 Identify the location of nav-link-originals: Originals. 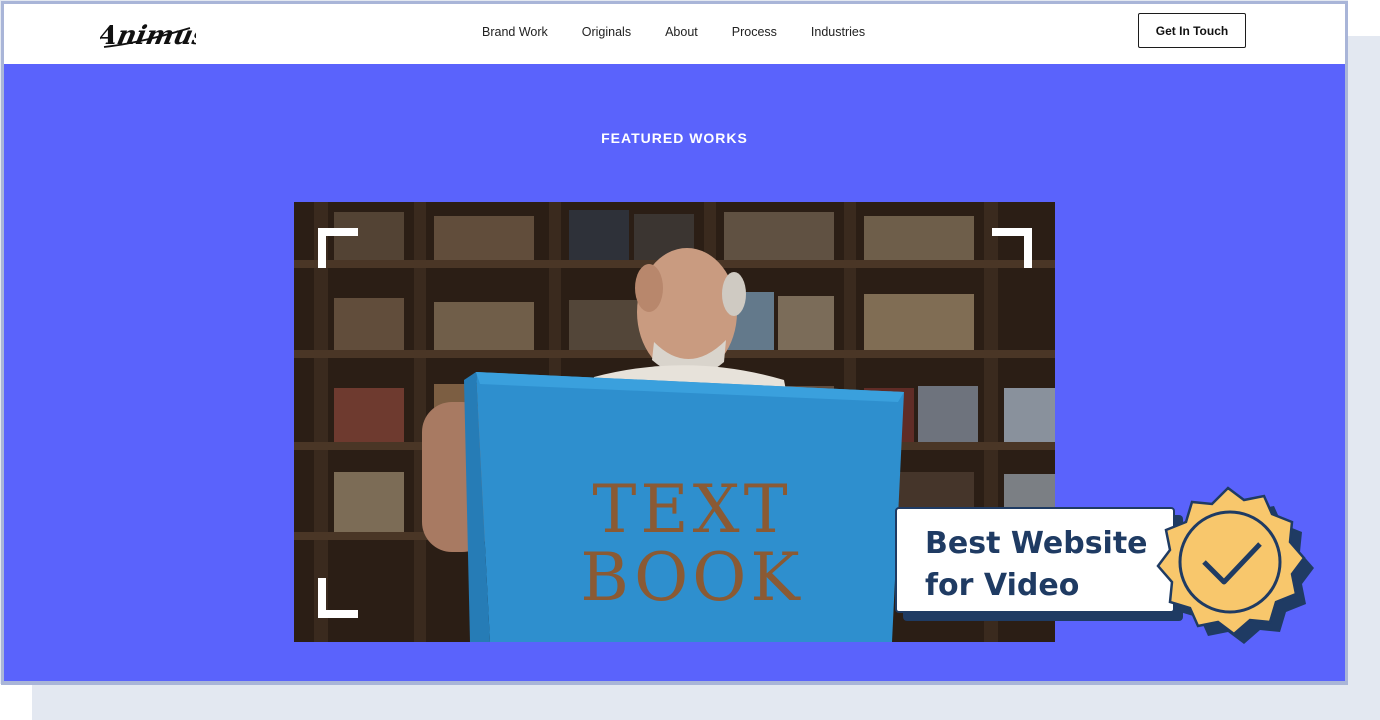
(606, 32).